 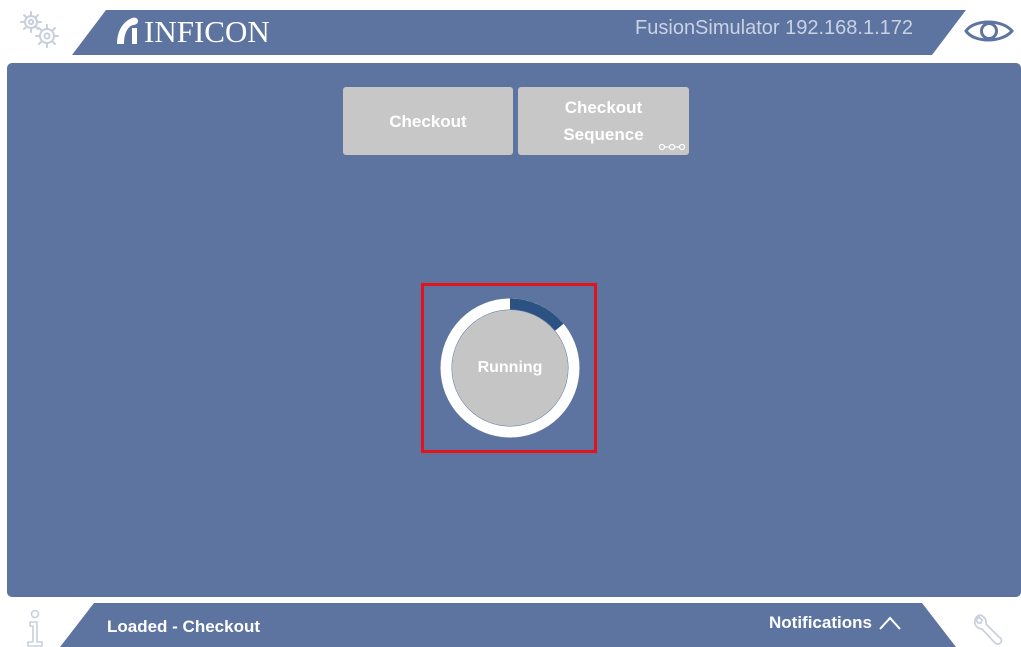 I want to click on inficon-logo: INFICON, so click(x=192, y=31).